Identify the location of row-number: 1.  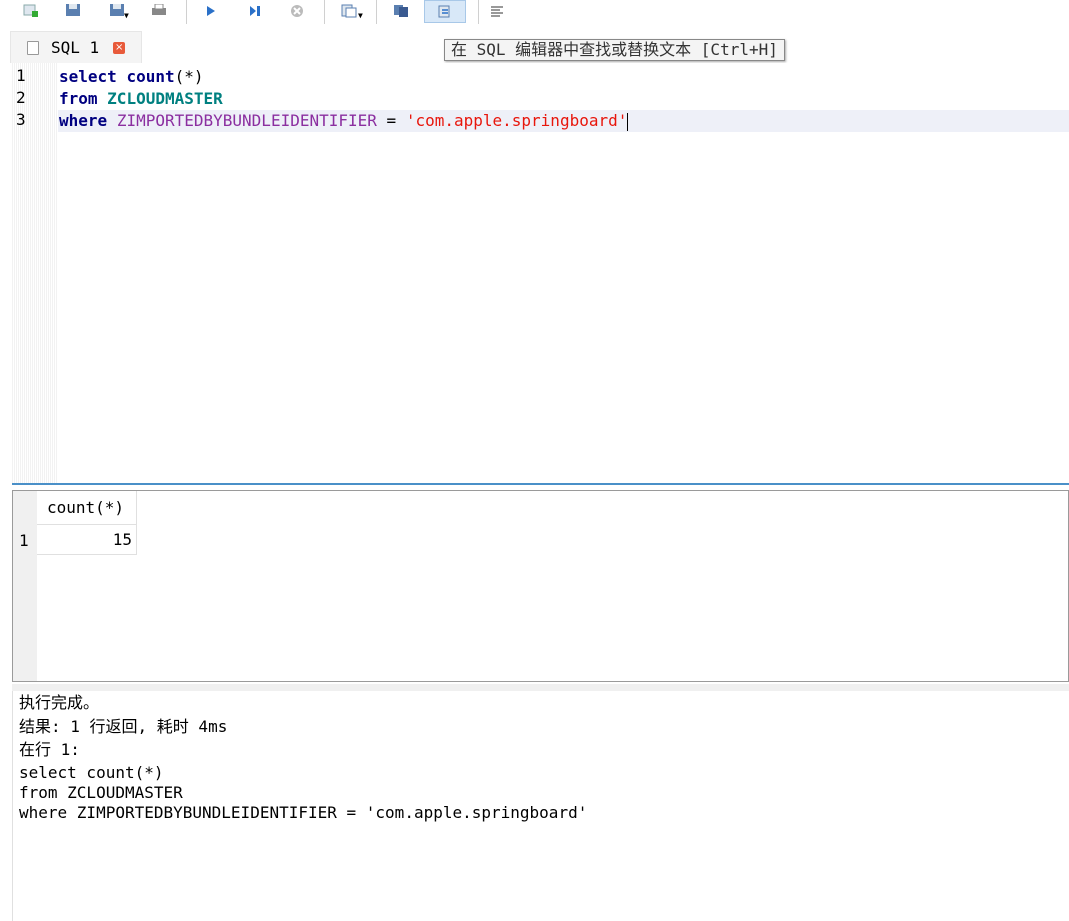
(24, 541).